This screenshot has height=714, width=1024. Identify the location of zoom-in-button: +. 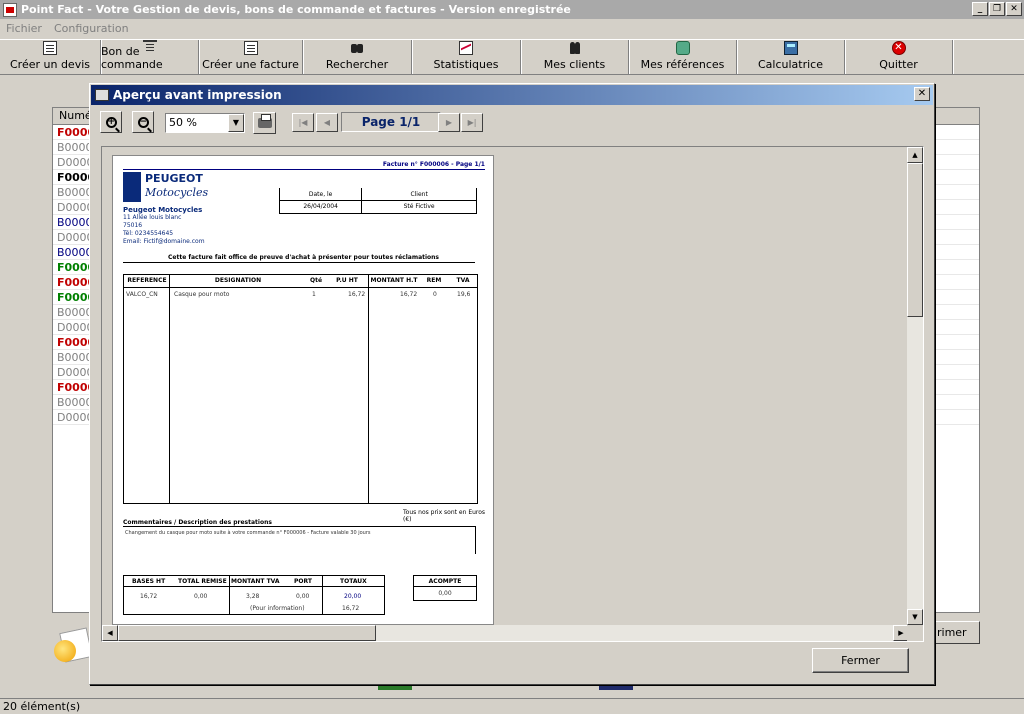
(111, 122).